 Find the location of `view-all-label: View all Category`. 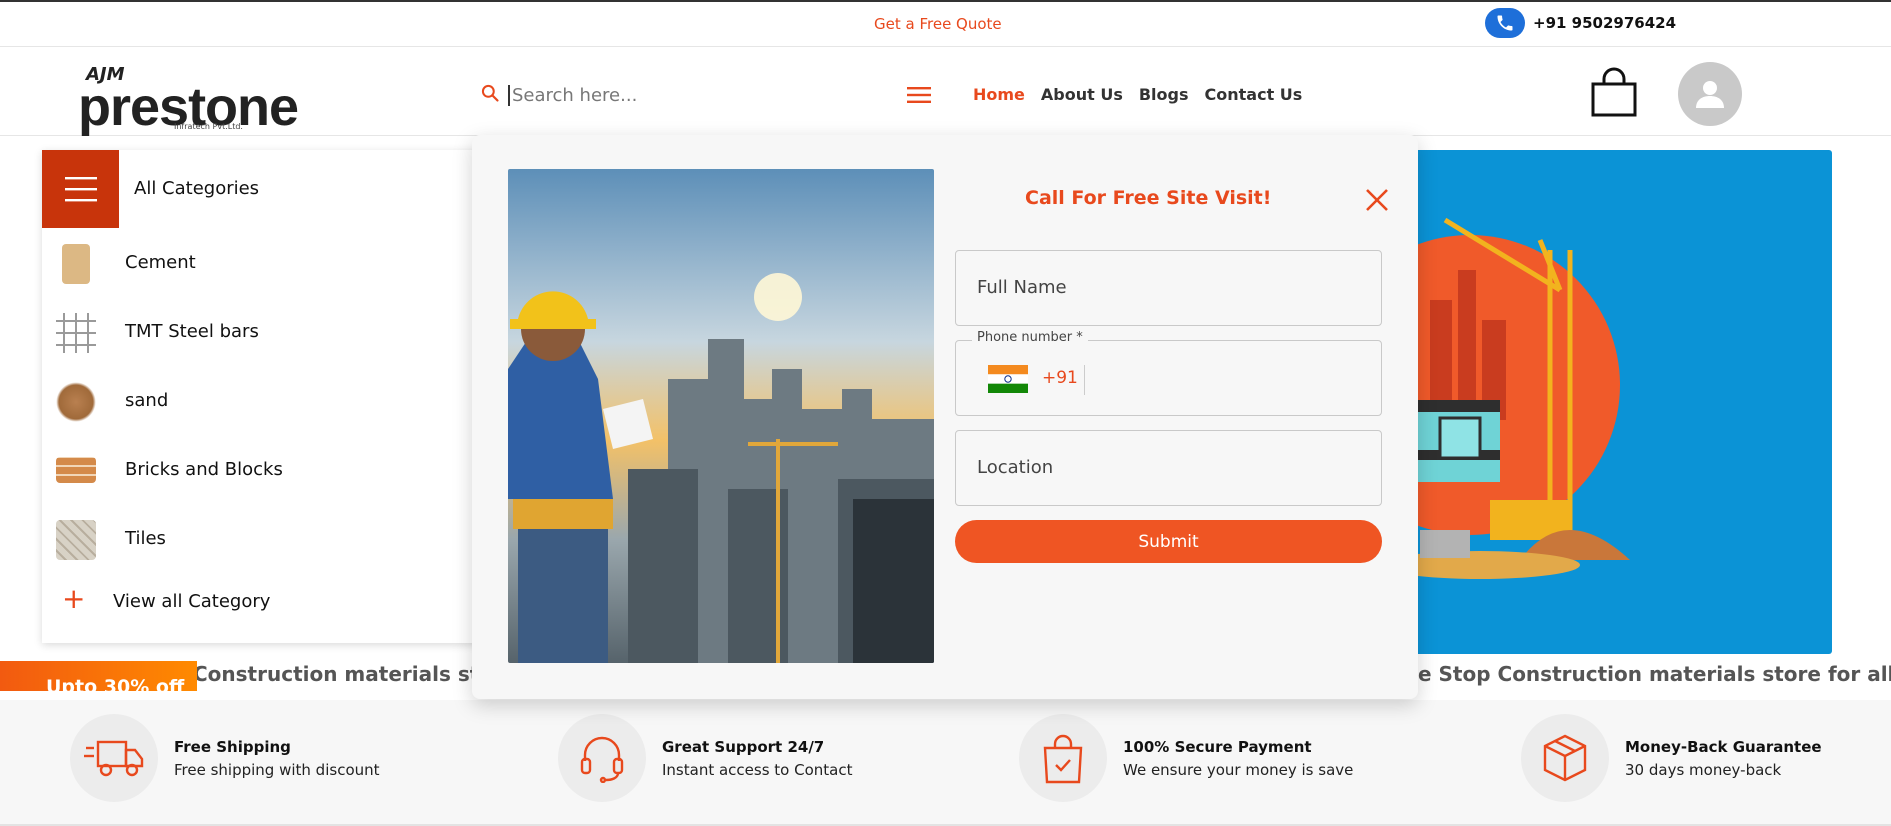

view-all-label: View all Category is located at coordinates (192, 601).